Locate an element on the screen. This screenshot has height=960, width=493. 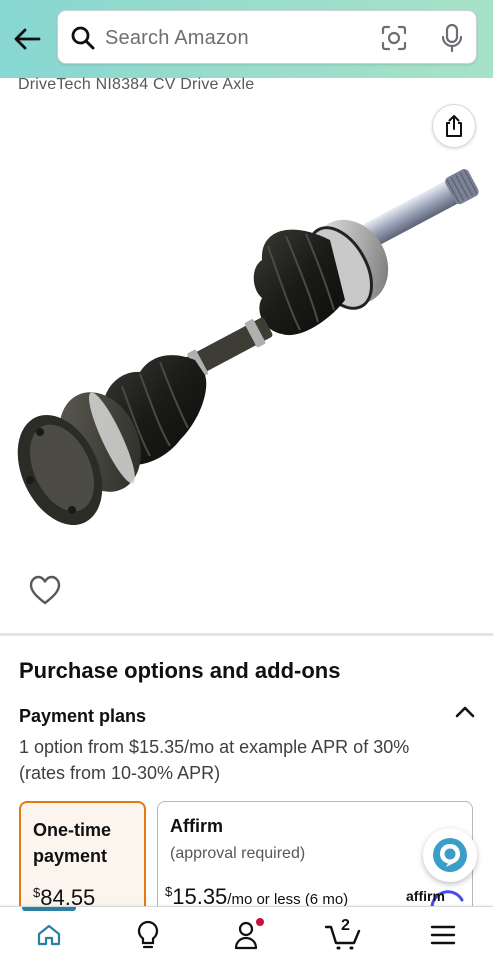
share-icon is located at coordinates (454, 126).